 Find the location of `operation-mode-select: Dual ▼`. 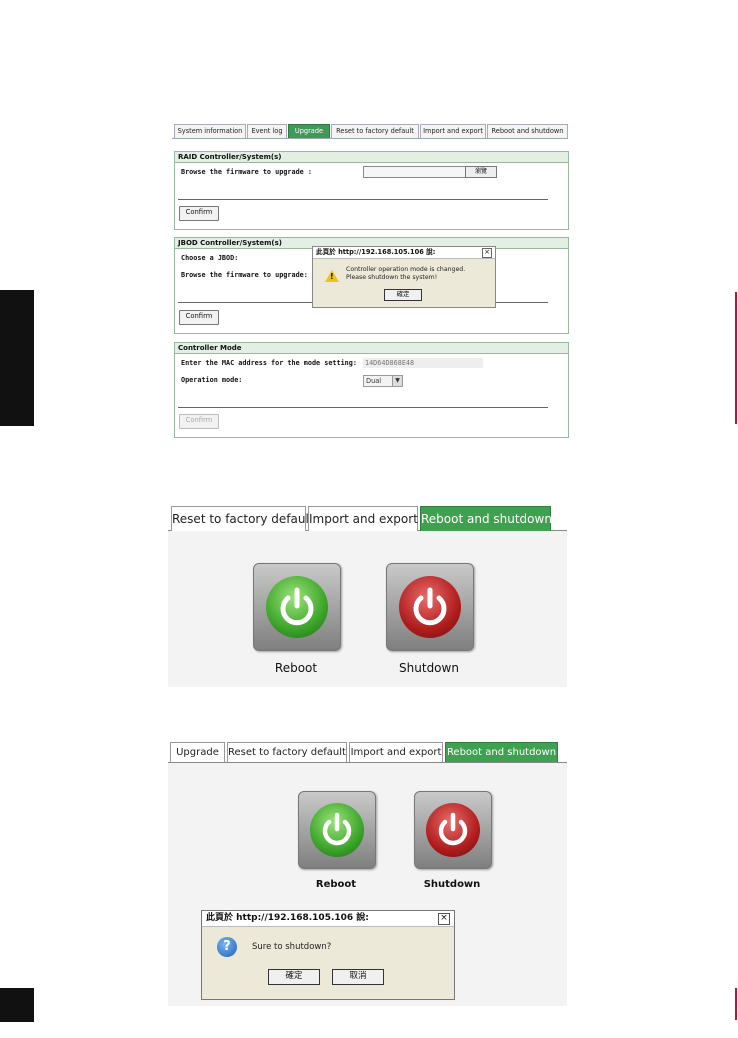

operation-mode-select: Dual ▼ is located at coordinates (383, 381).